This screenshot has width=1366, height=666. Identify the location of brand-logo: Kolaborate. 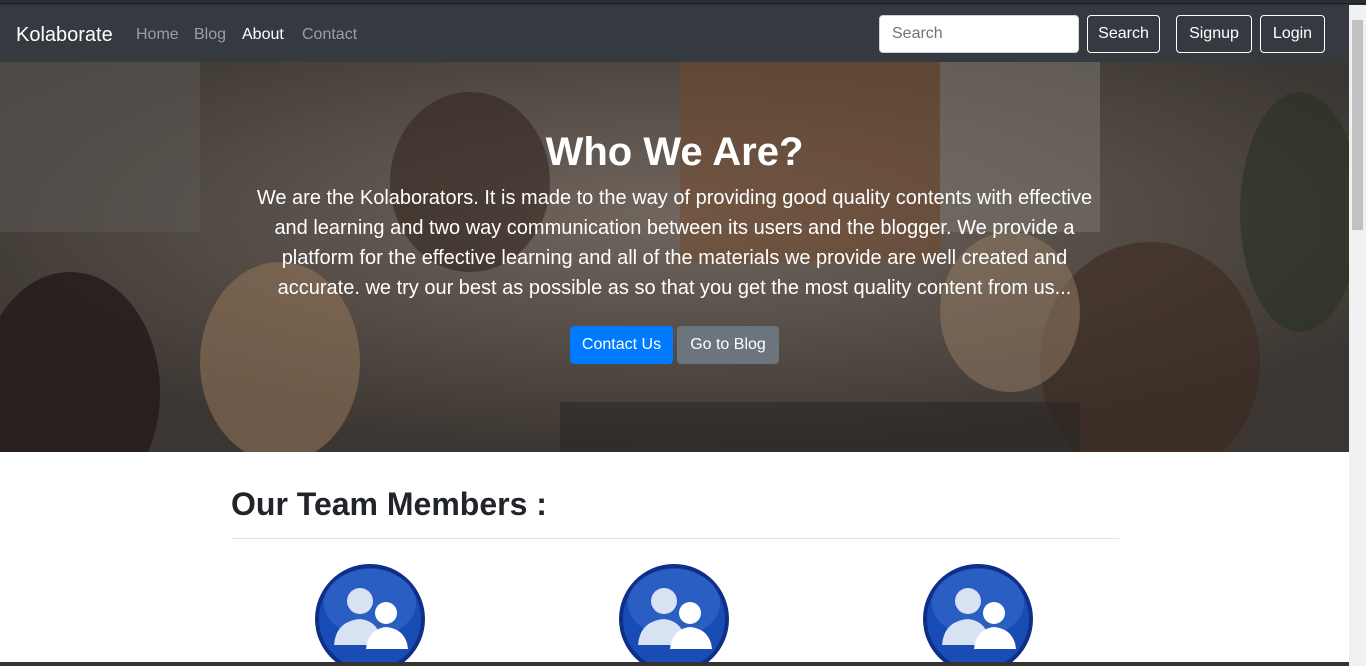
(64, 35).